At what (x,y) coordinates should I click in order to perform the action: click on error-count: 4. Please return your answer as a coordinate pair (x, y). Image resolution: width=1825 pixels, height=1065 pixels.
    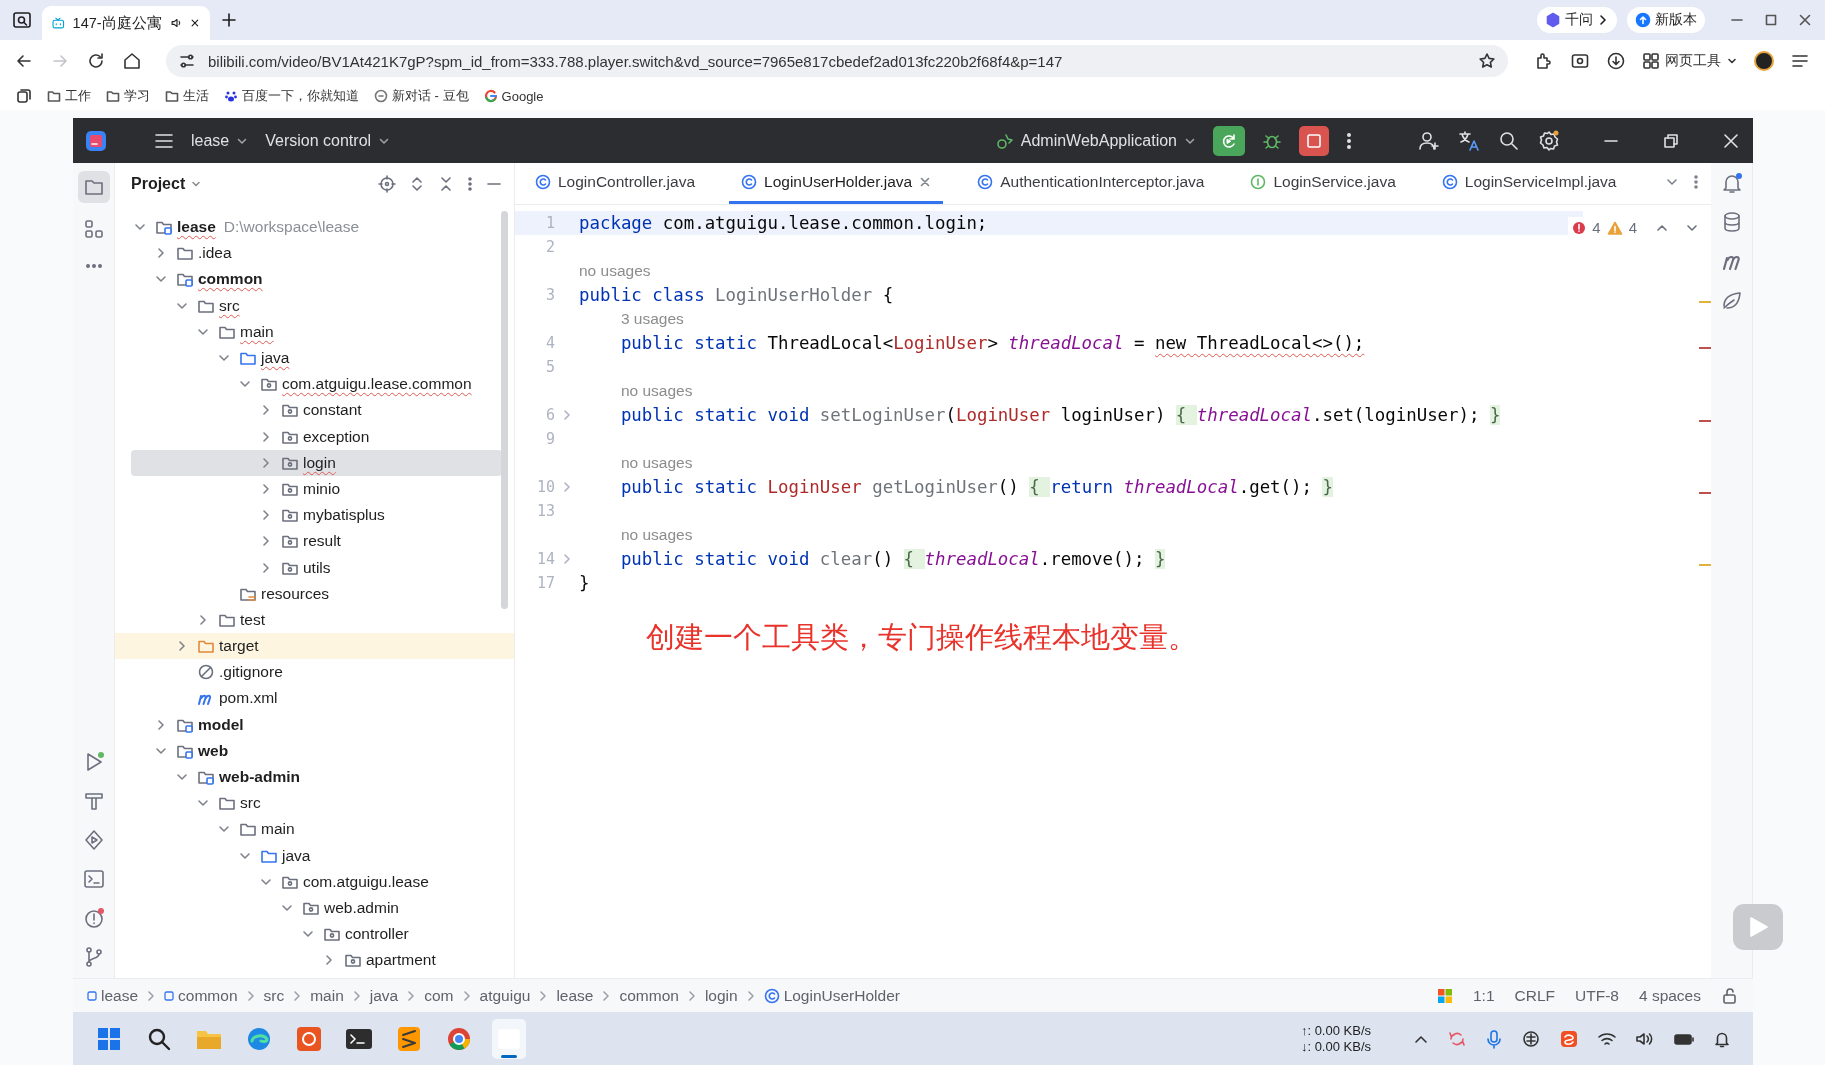
    Looking at the image, I should click on (1596, 227).